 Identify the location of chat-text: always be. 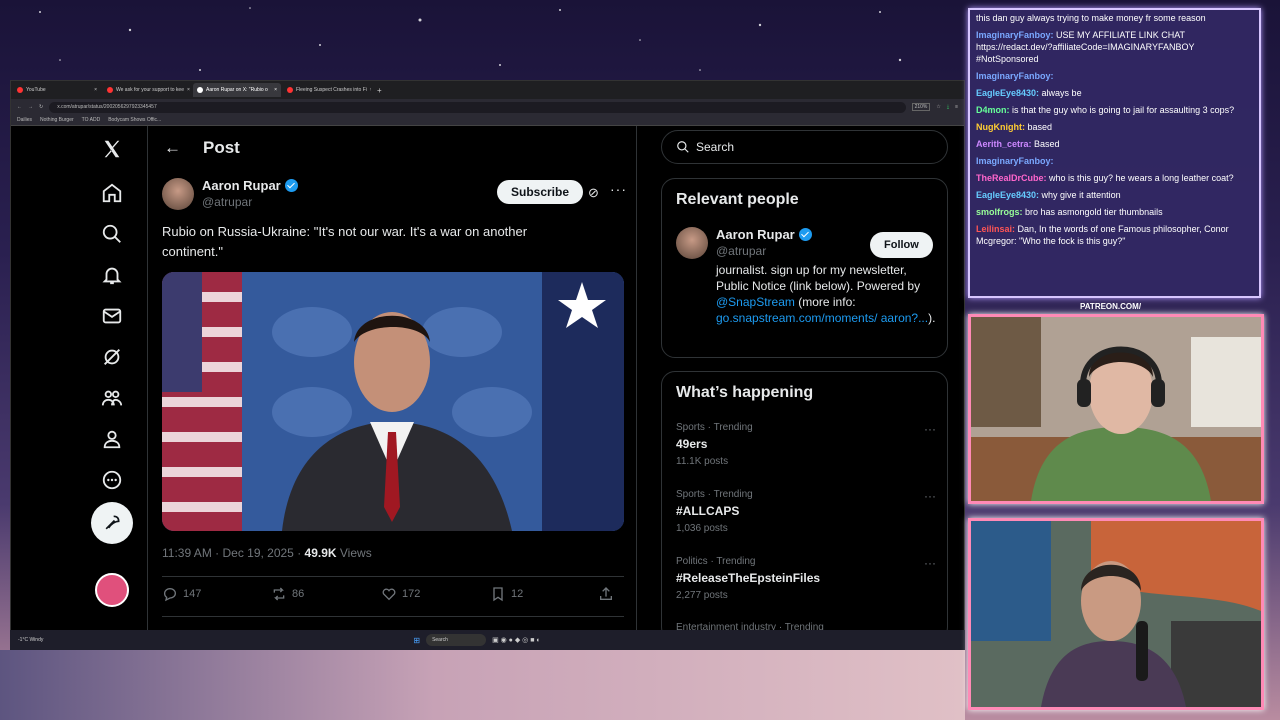
(1061, 93).